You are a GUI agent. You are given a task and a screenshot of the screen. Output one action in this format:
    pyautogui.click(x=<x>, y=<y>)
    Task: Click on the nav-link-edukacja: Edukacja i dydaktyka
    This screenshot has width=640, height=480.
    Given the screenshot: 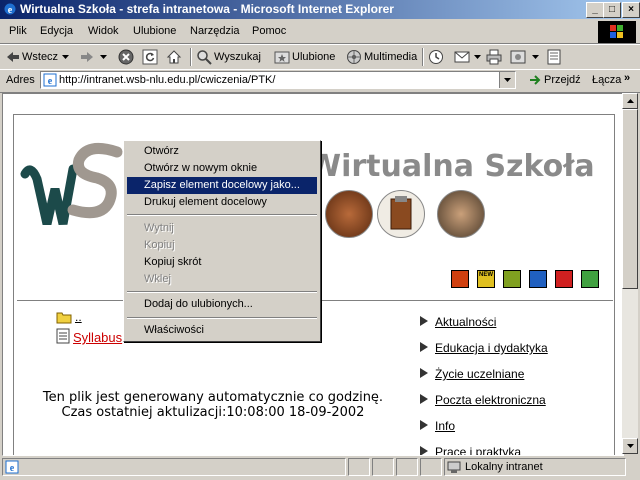 What is the action you would take?
    pyautogui.click(x=491, y=348)
    